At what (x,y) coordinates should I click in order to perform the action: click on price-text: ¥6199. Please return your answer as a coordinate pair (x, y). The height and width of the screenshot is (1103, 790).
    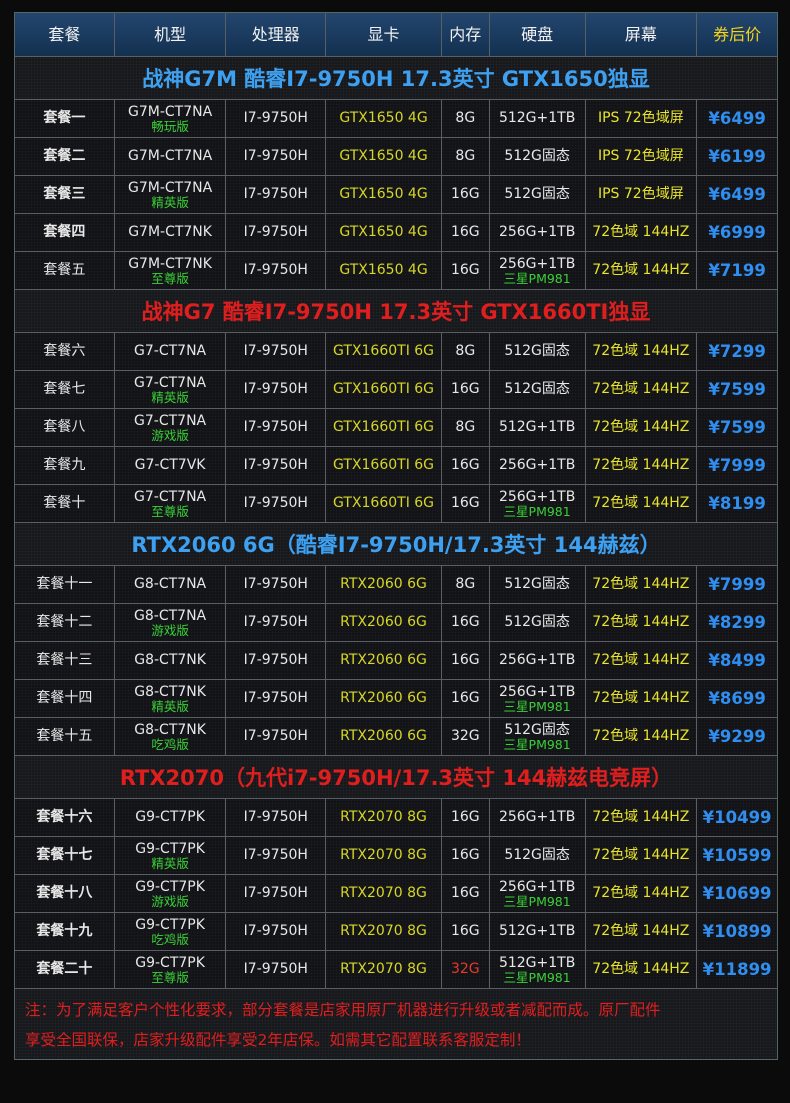
    Looking at the image, I should click on (737, 156).